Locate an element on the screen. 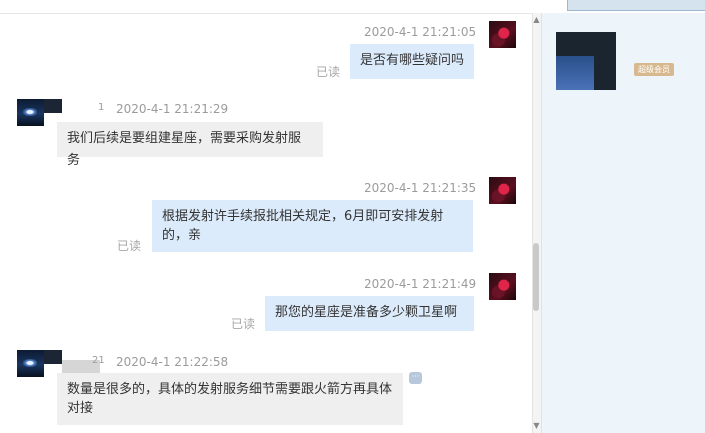  message-text-line: 的，亲 is located at coordinates (182, 235).